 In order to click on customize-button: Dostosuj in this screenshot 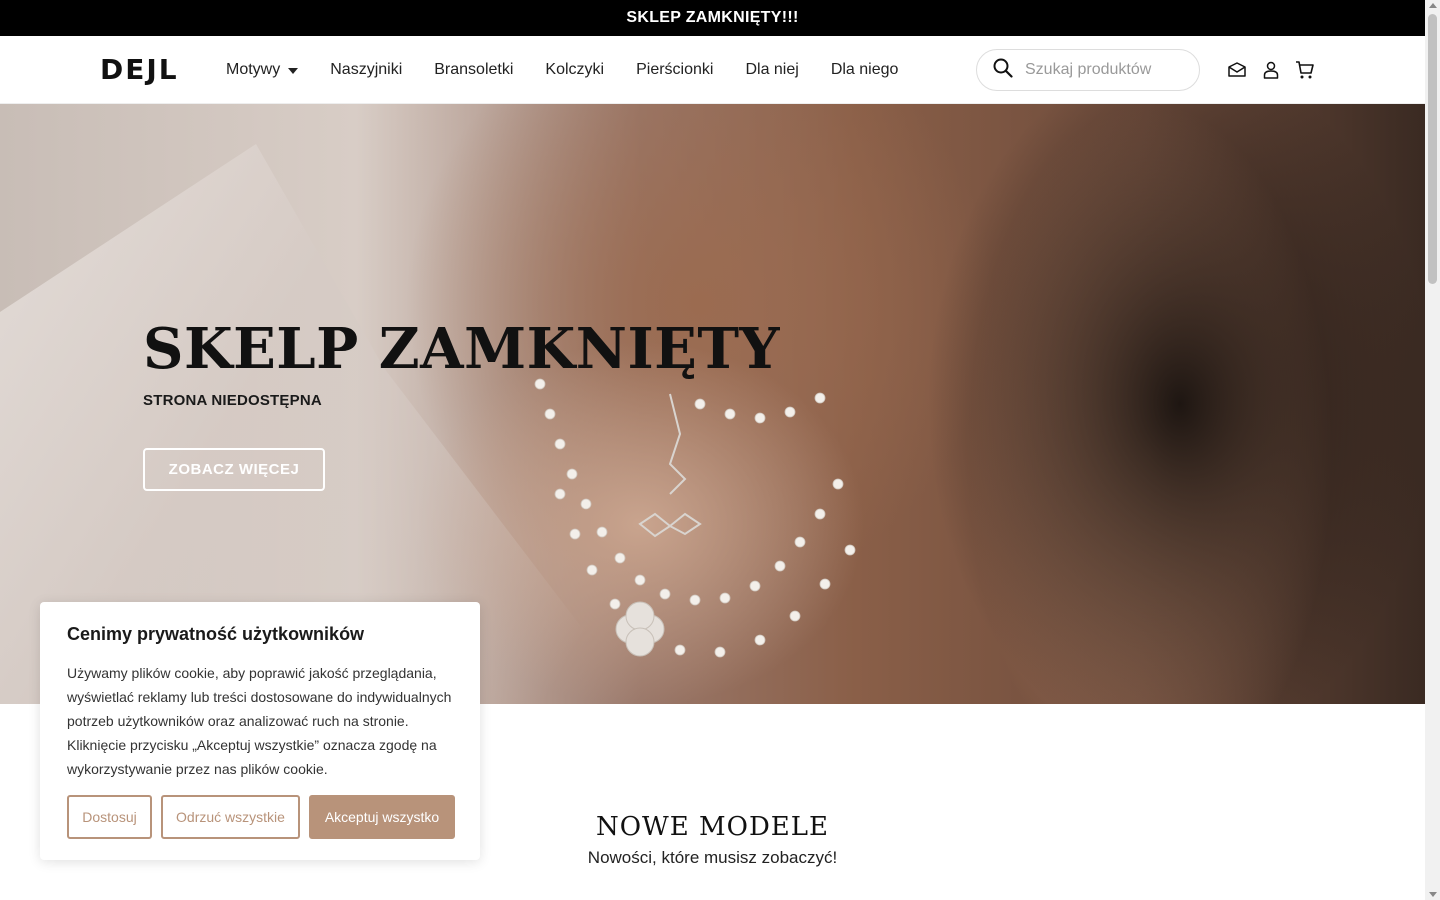, I will do `click(109, 817)`.